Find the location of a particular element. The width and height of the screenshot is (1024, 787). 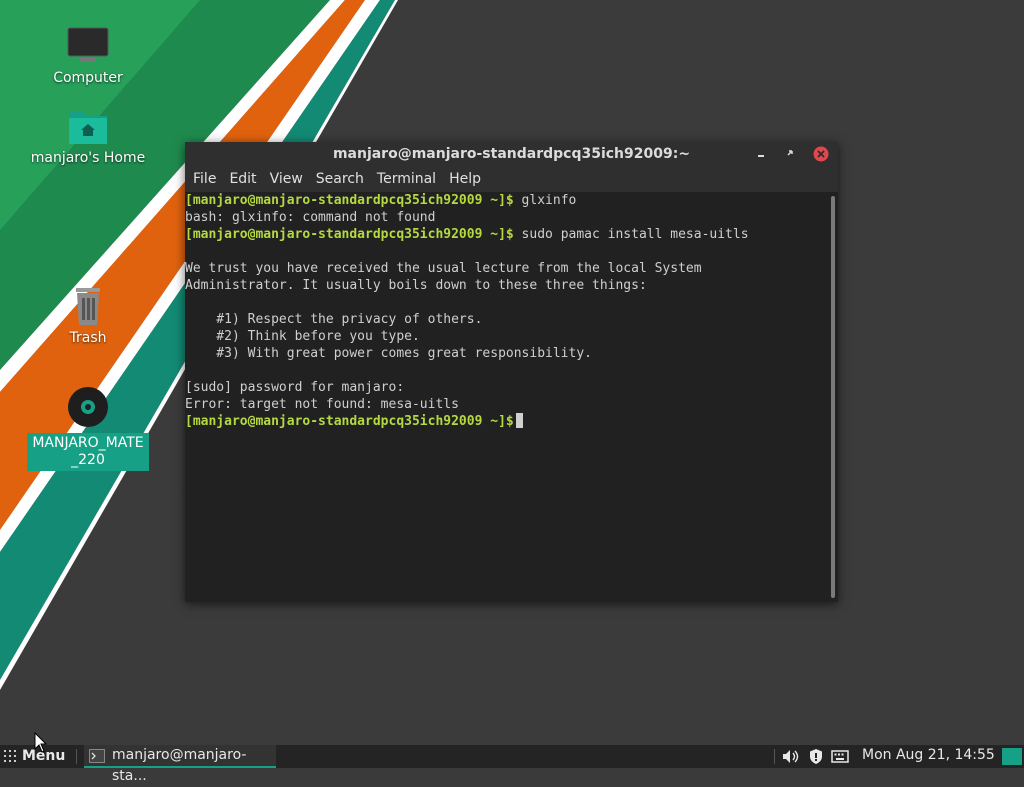

line-text: sudo pamac install mesa-uitls is located at coordinates (631, 234).